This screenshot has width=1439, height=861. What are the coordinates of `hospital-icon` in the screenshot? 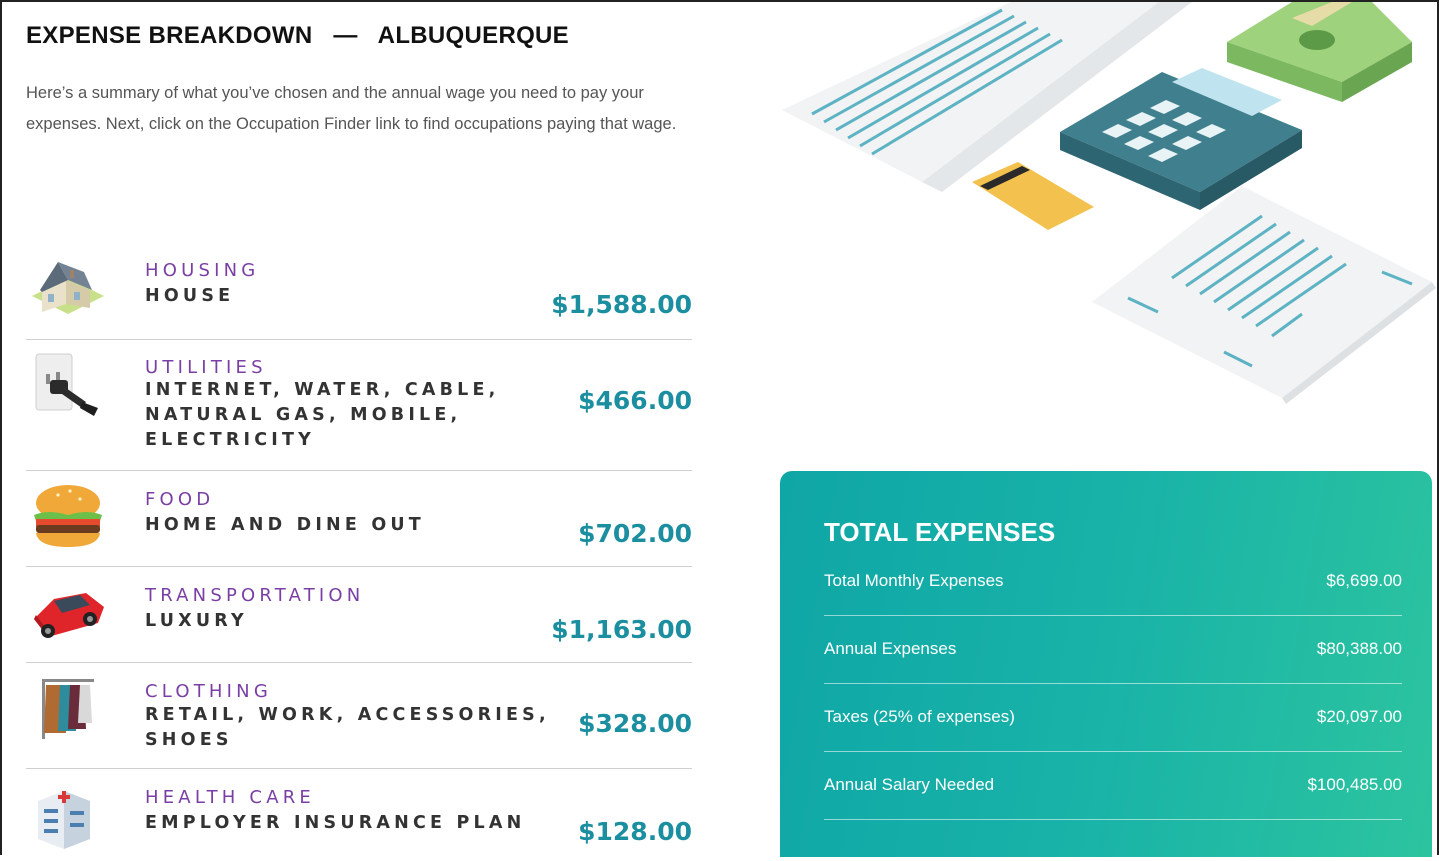 It's located at (64, 820).